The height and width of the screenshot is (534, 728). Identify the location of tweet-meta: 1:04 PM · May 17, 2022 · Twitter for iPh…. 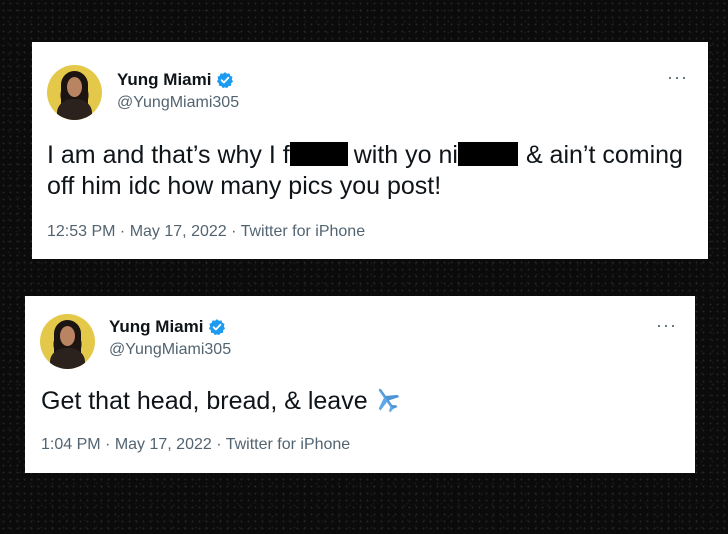
(195, 445).